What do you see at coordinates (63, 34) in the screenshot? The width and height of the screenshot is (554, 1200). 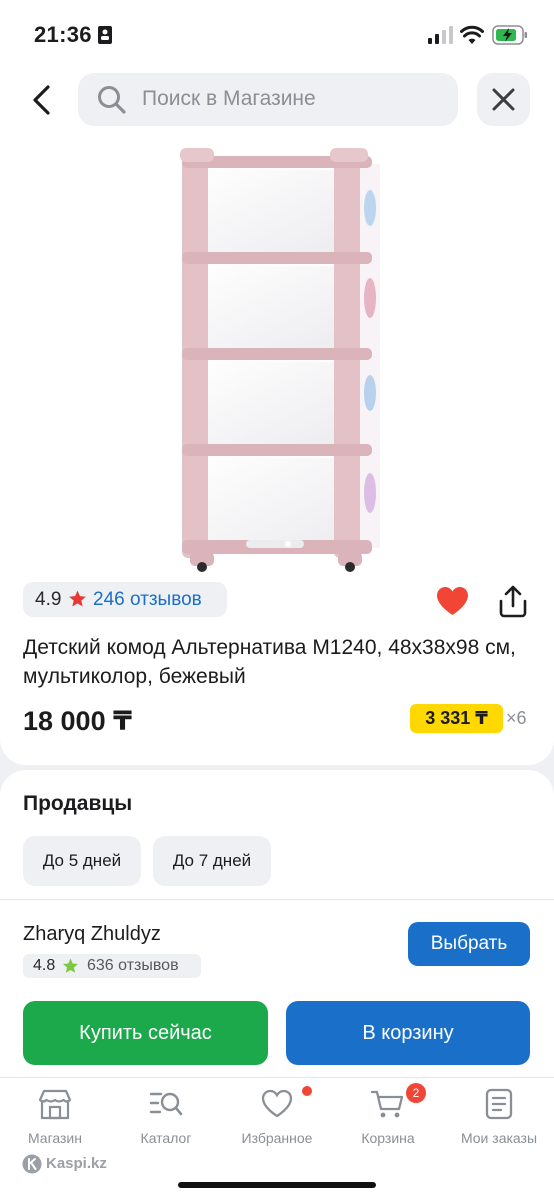 I see `status-time: 21:36` at bounding box center [63, 34].